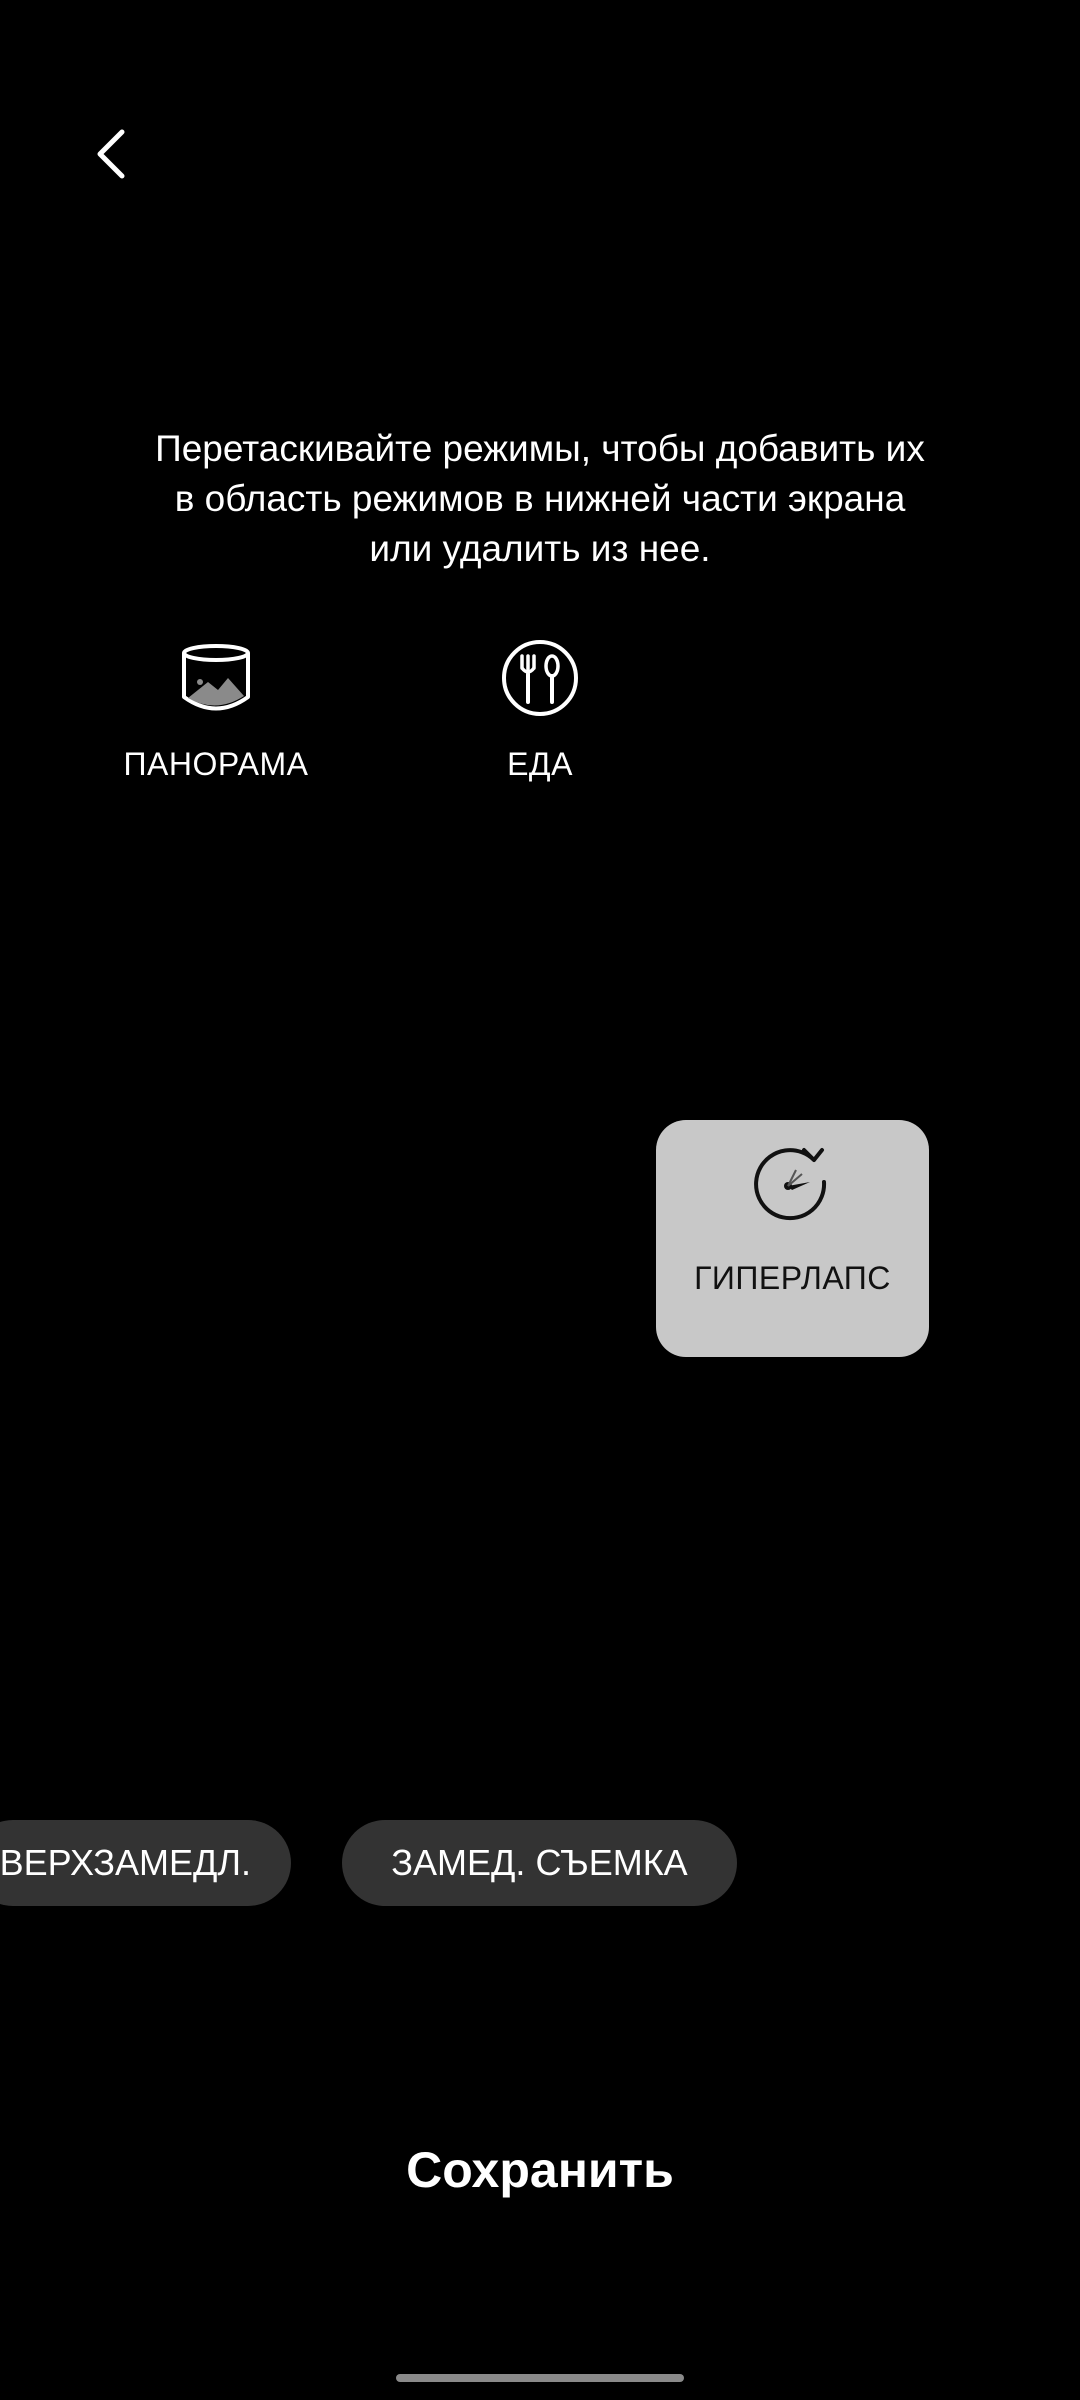  Describe the element at coordinates (792, 1278) in the screenshot. I see `mode-label: ГИПЕРЛАПС` at that location.